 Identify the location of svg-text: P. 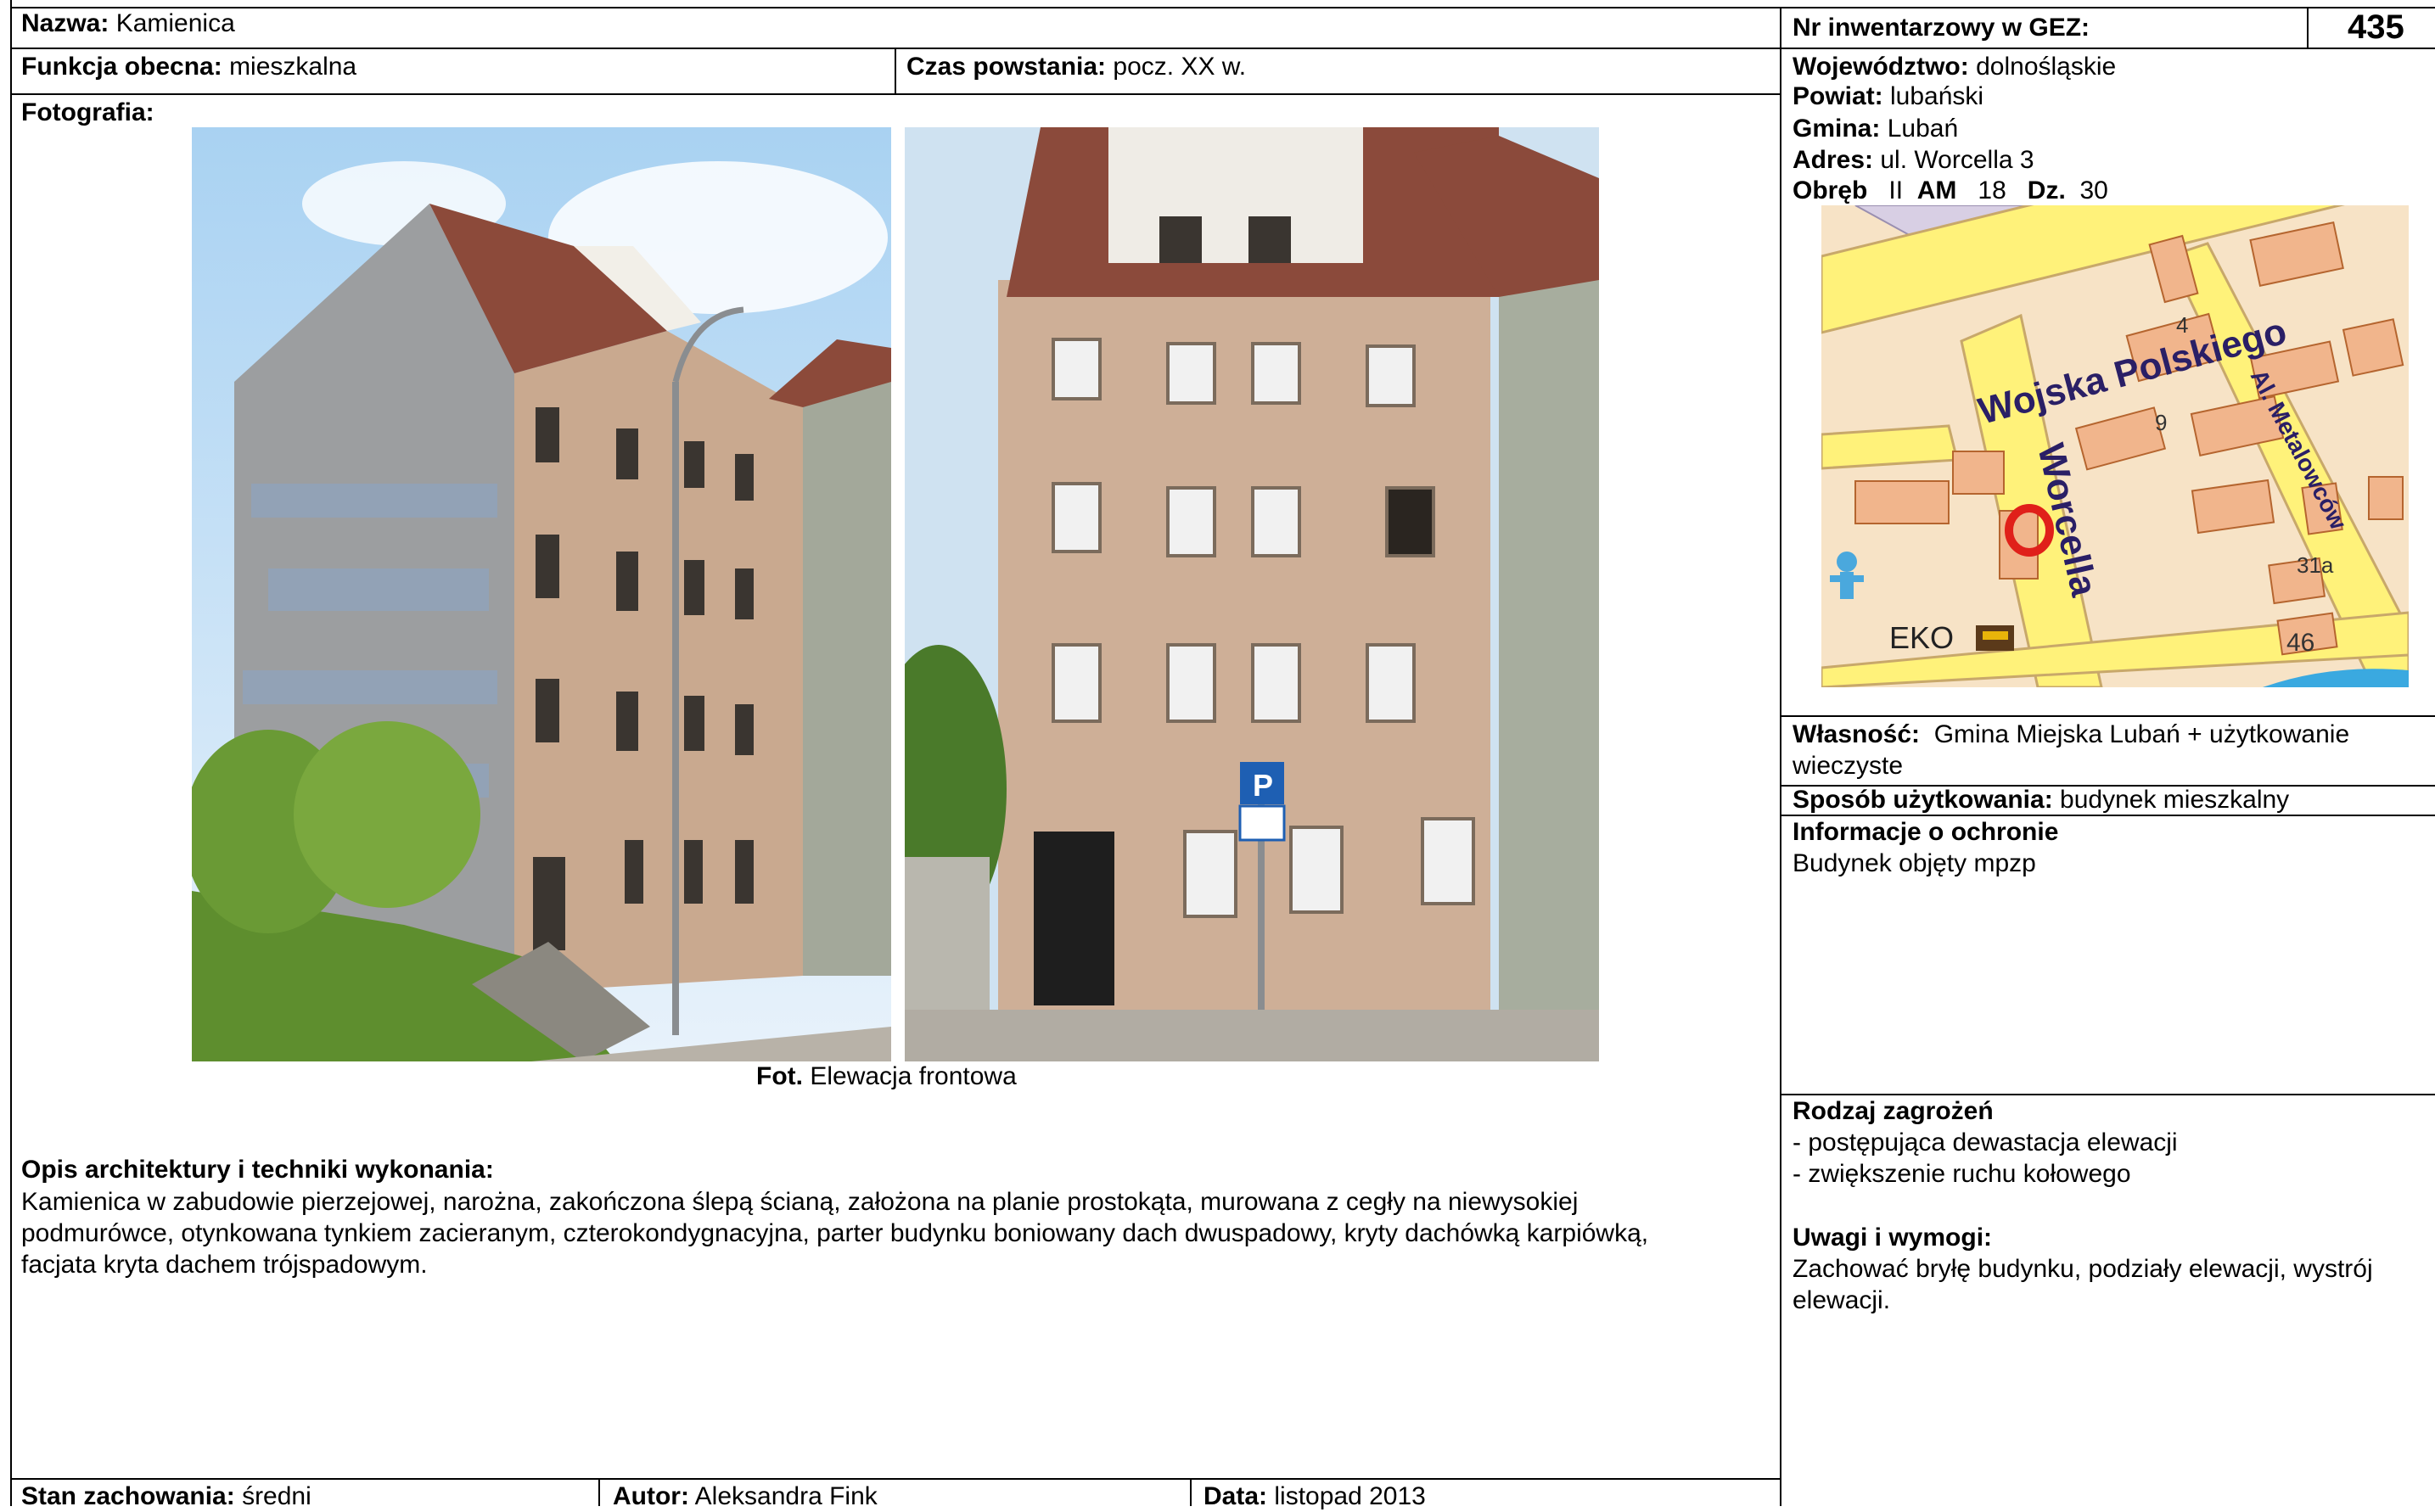
(1263, 786).